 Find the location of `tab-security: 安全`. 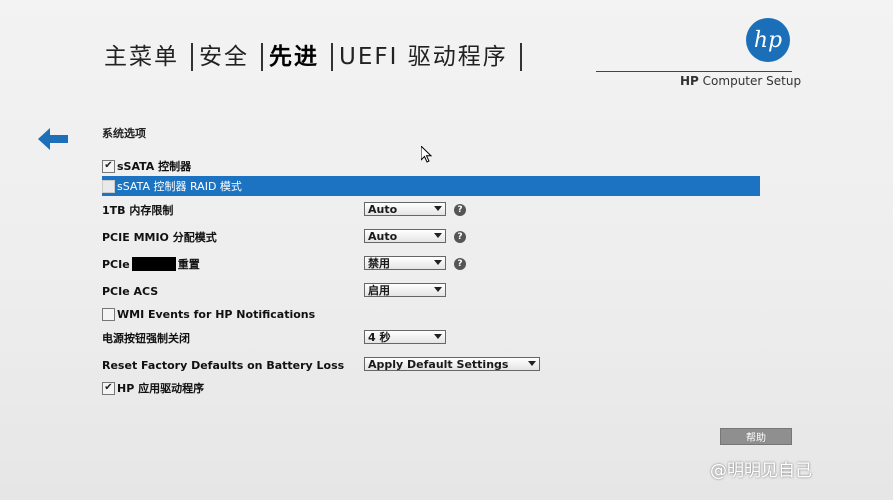

tab-security: 安全 is located at coordinates (228, 57).